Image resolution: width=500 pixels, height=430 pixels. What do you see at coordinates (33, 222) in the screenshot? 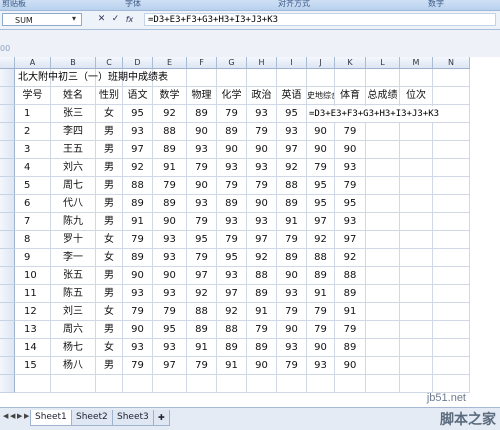
I see `data-cell: 7` at bounding box center [33, 222].